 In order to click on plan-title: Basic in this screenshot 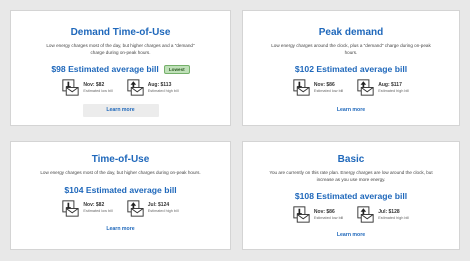, I will do `click(351, 159)`.